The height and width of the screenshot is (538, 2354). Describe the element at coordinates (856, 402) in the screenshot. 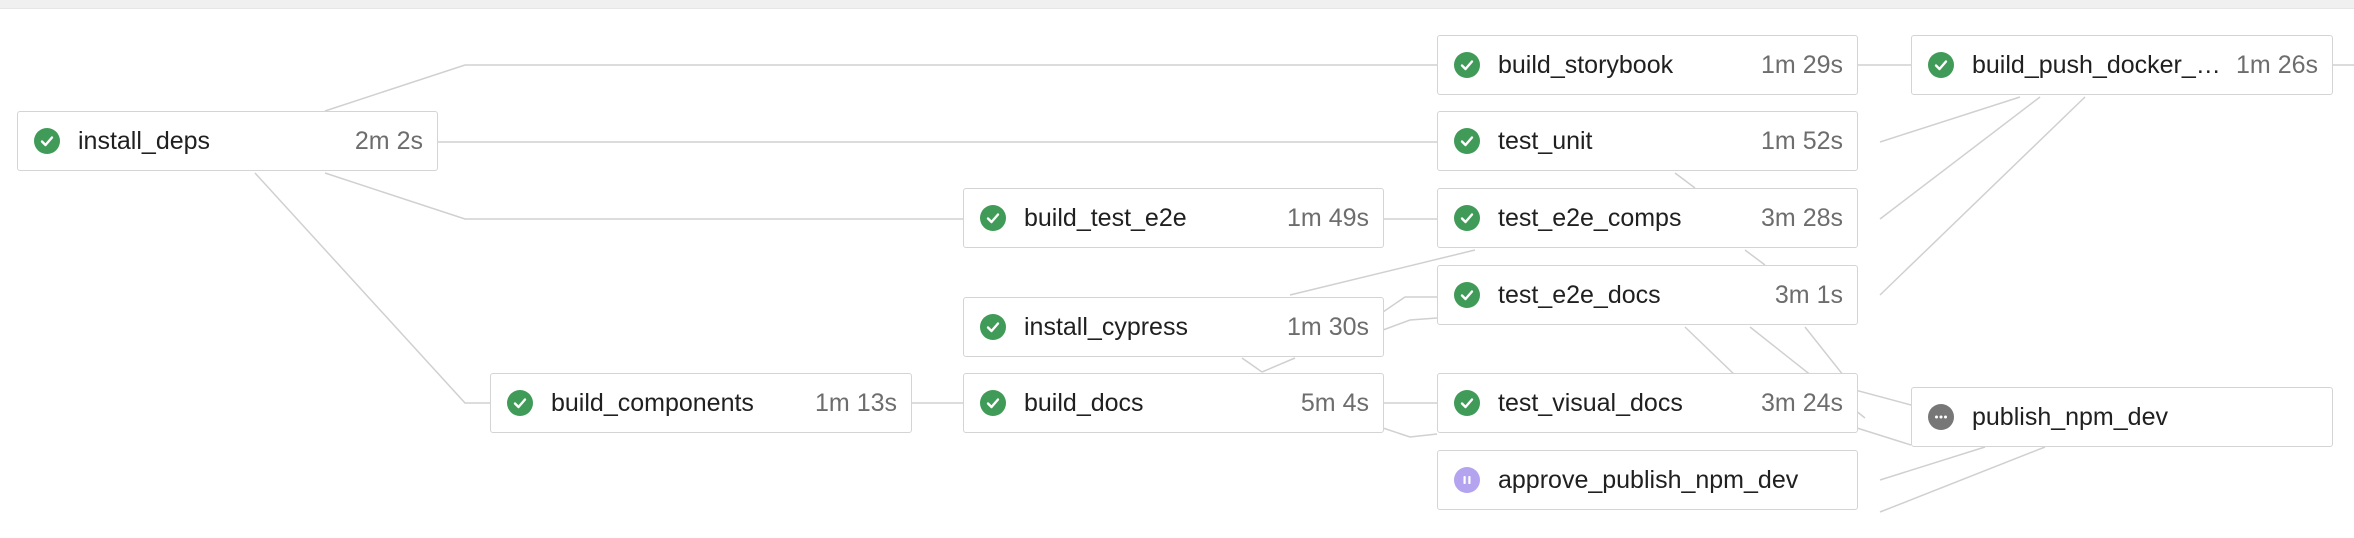

I see `job-duration: 1m 13s` at that location.